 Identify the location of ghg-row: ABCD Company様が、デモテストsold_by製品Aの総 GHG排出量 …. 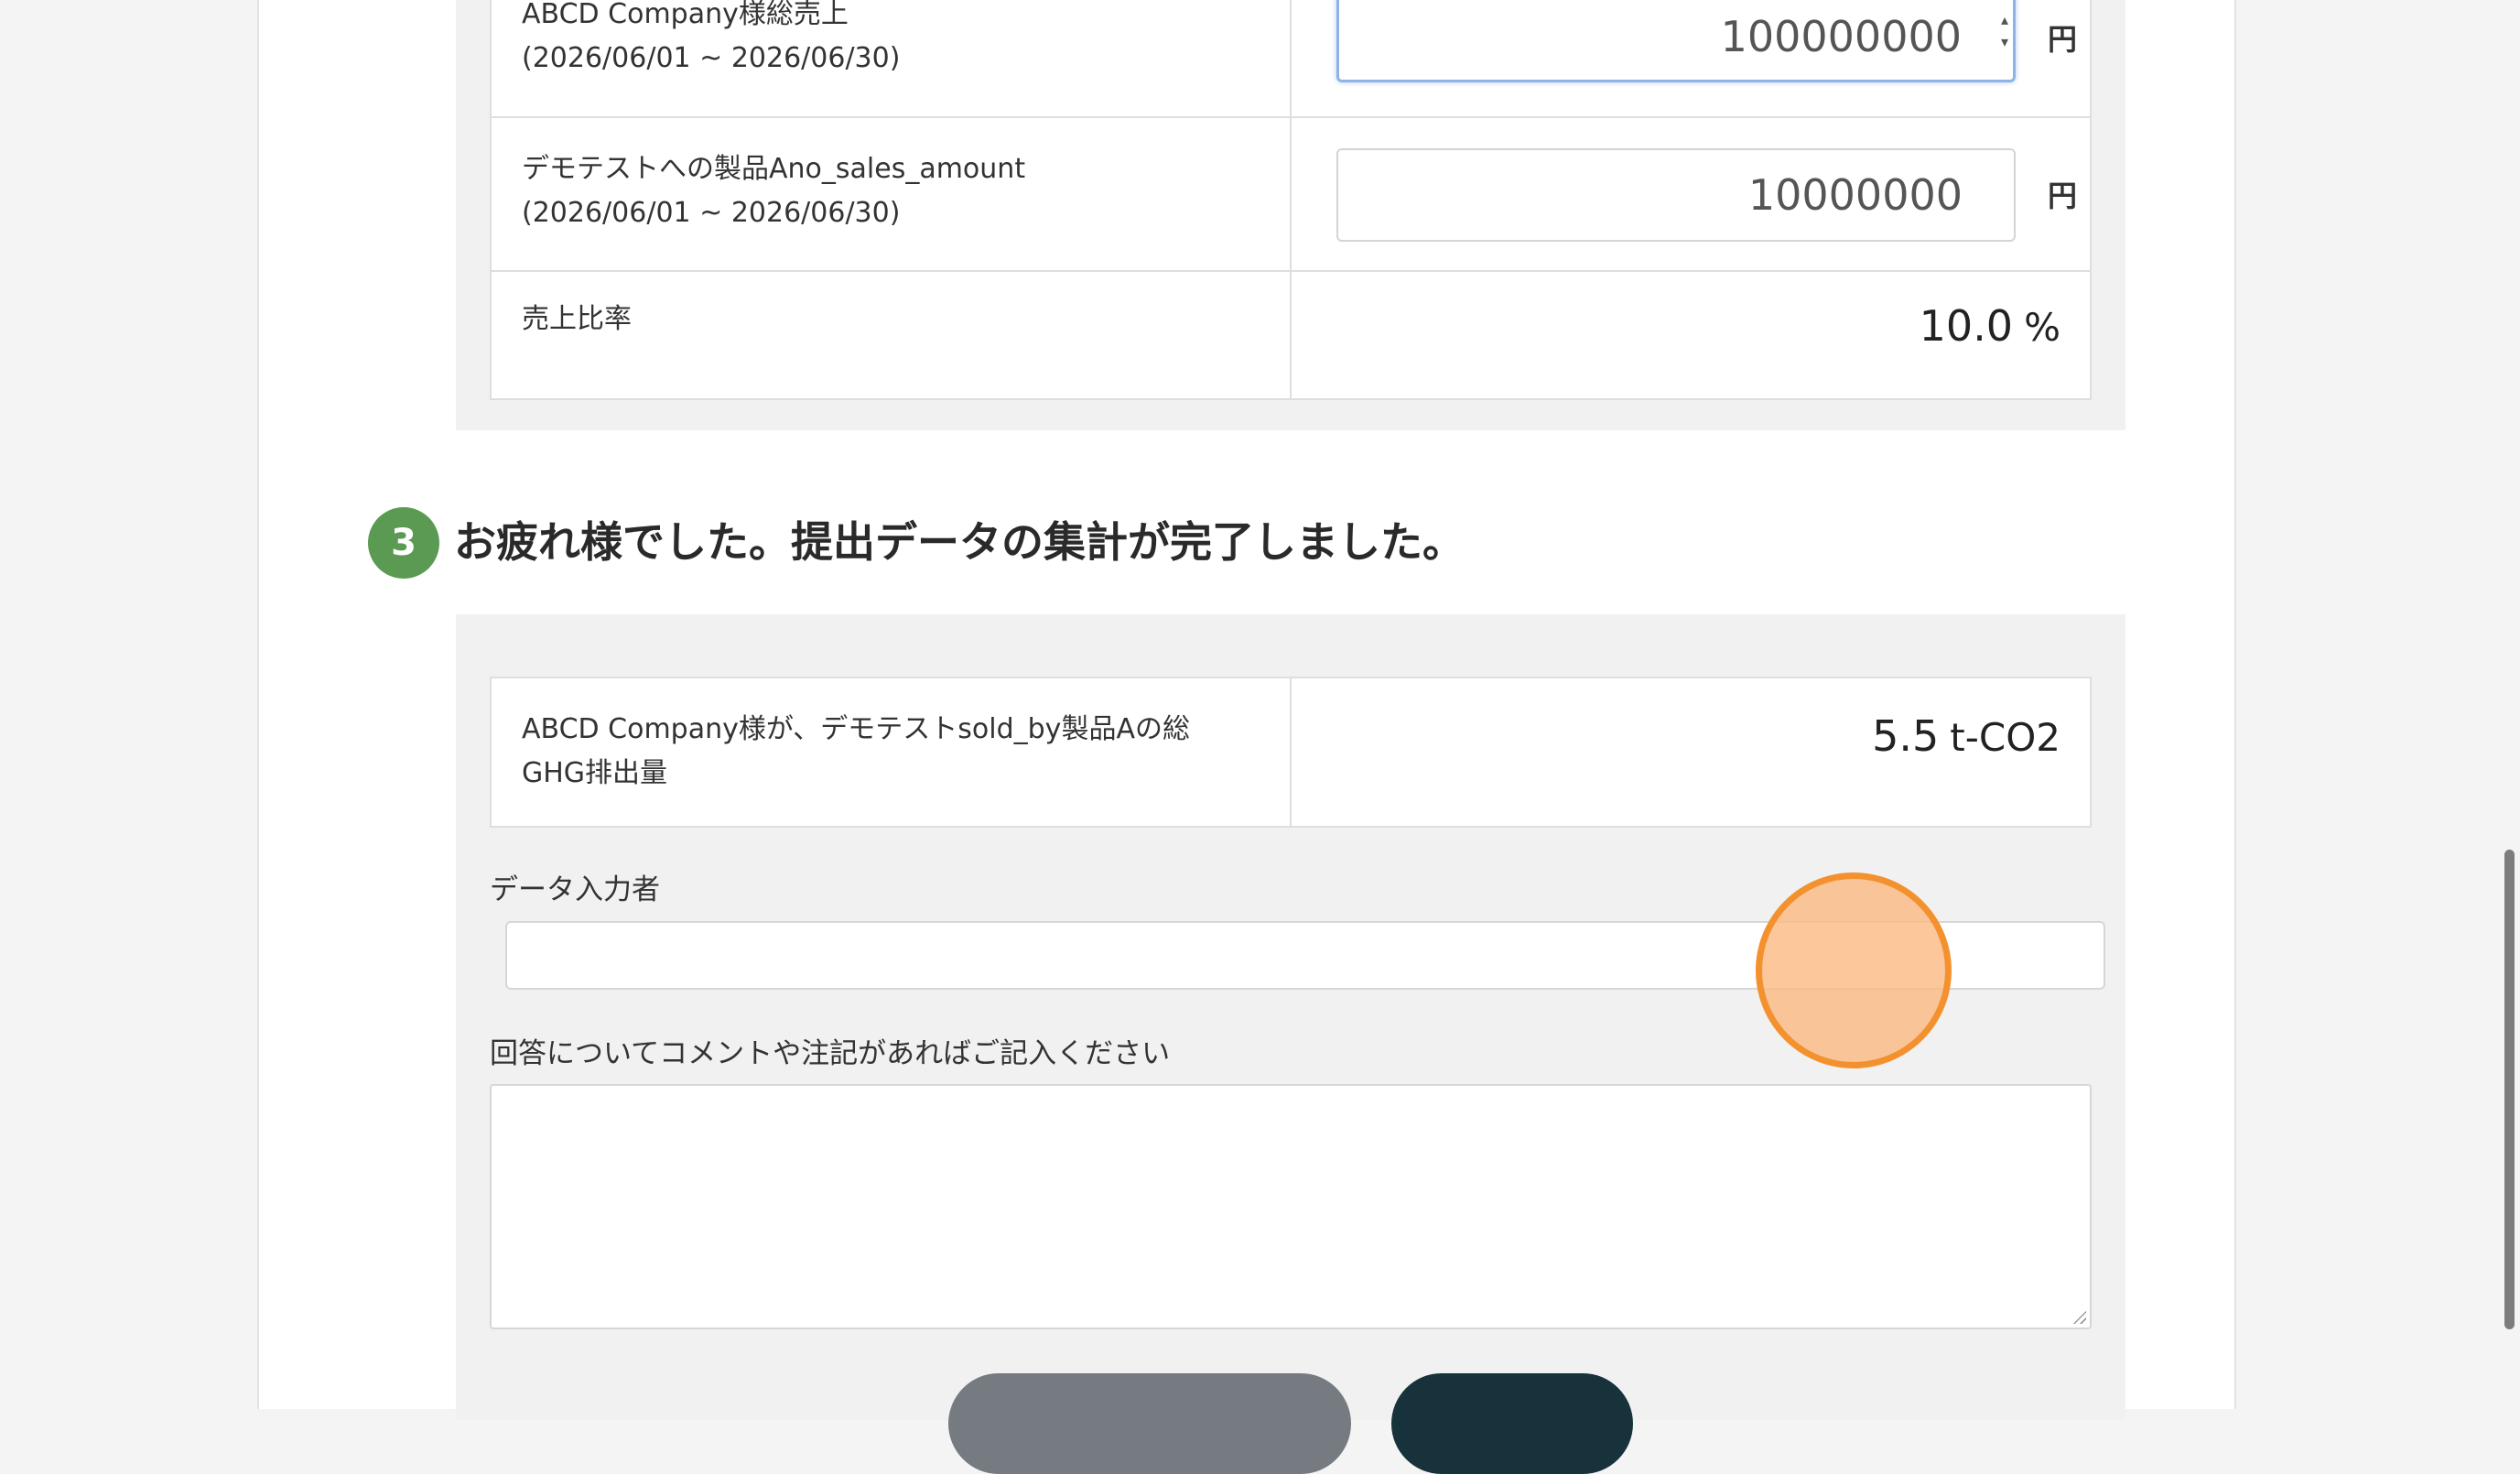
(1291, 752).